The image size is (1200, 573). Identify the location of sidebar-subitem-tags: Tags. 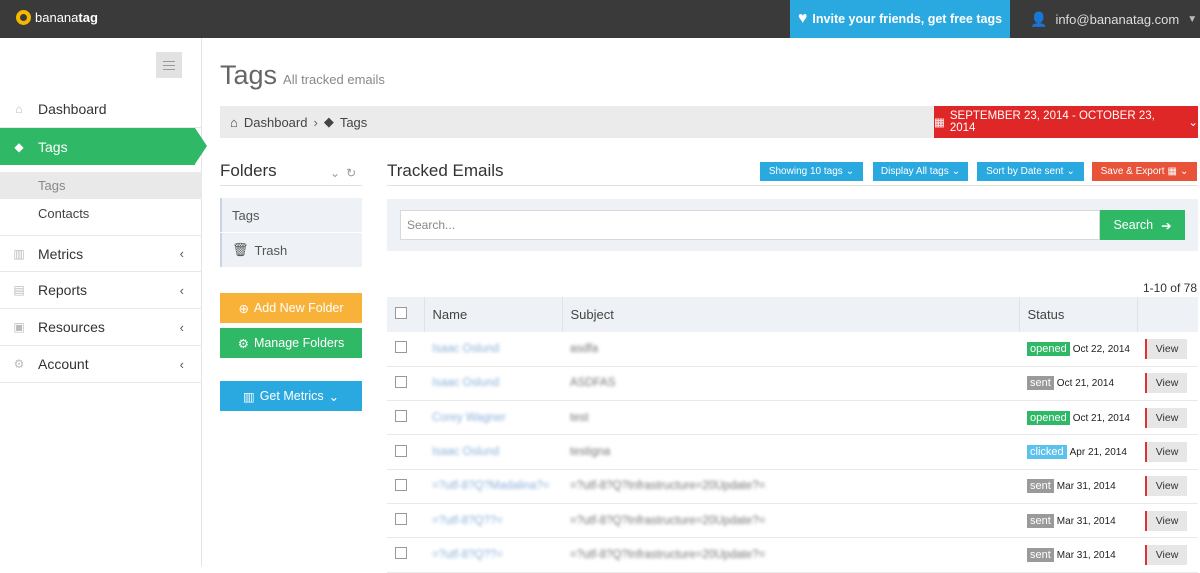
(101, 185).